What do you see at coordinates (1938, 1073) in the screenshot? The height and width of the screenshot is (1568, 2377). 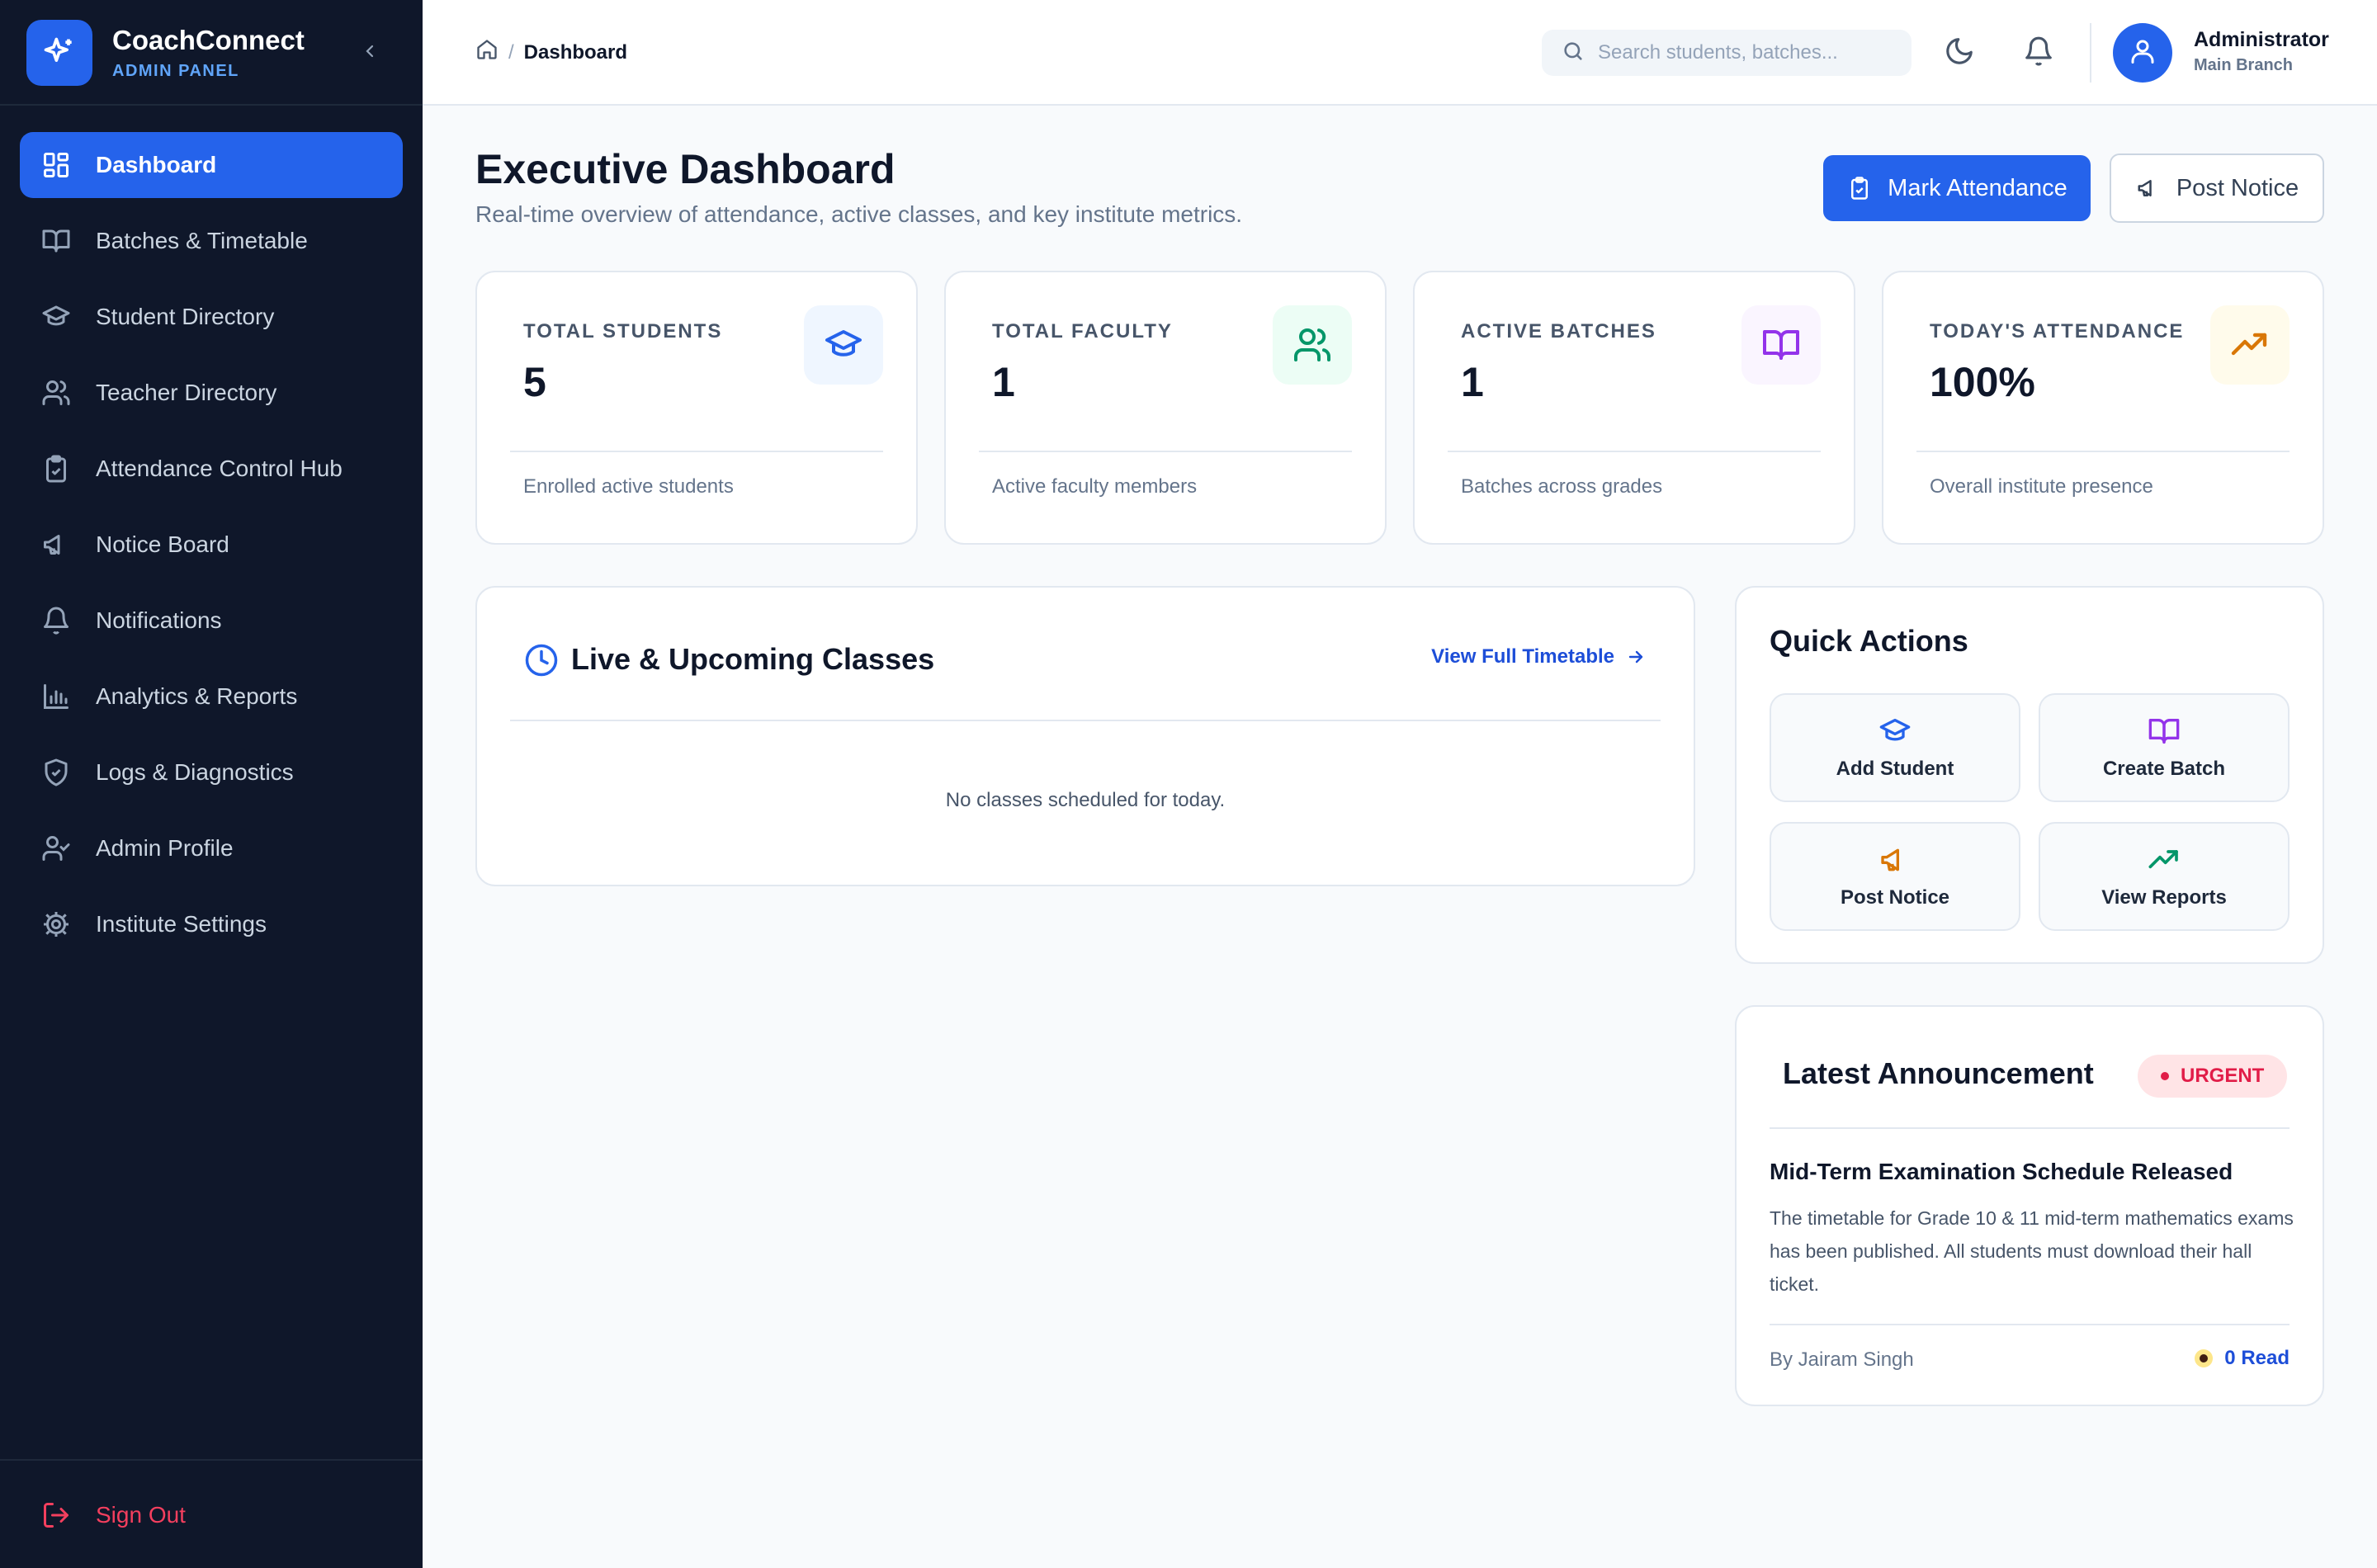 I see `announcement-title: Latest Announcement` at bounding box center [1938, 1073].